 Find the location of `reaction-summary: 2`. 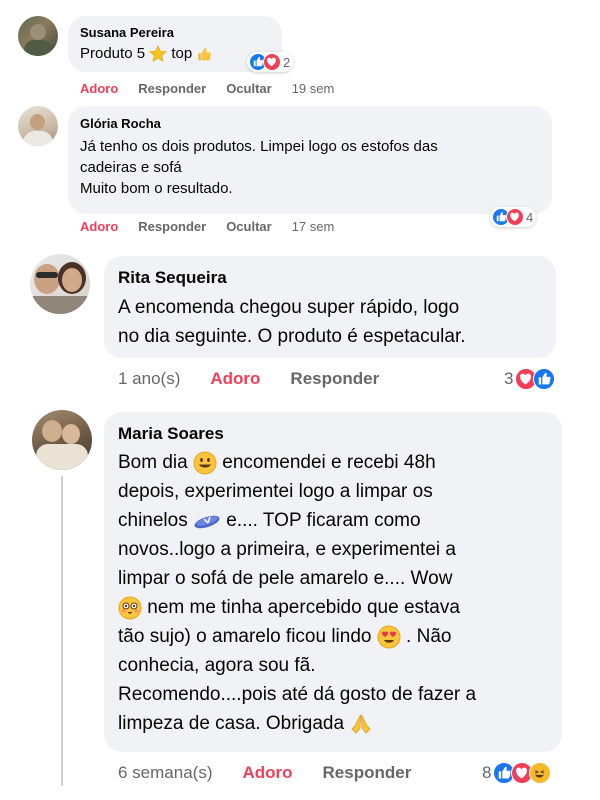

reaction-summary: 2 is located at coordinates (270, 62).